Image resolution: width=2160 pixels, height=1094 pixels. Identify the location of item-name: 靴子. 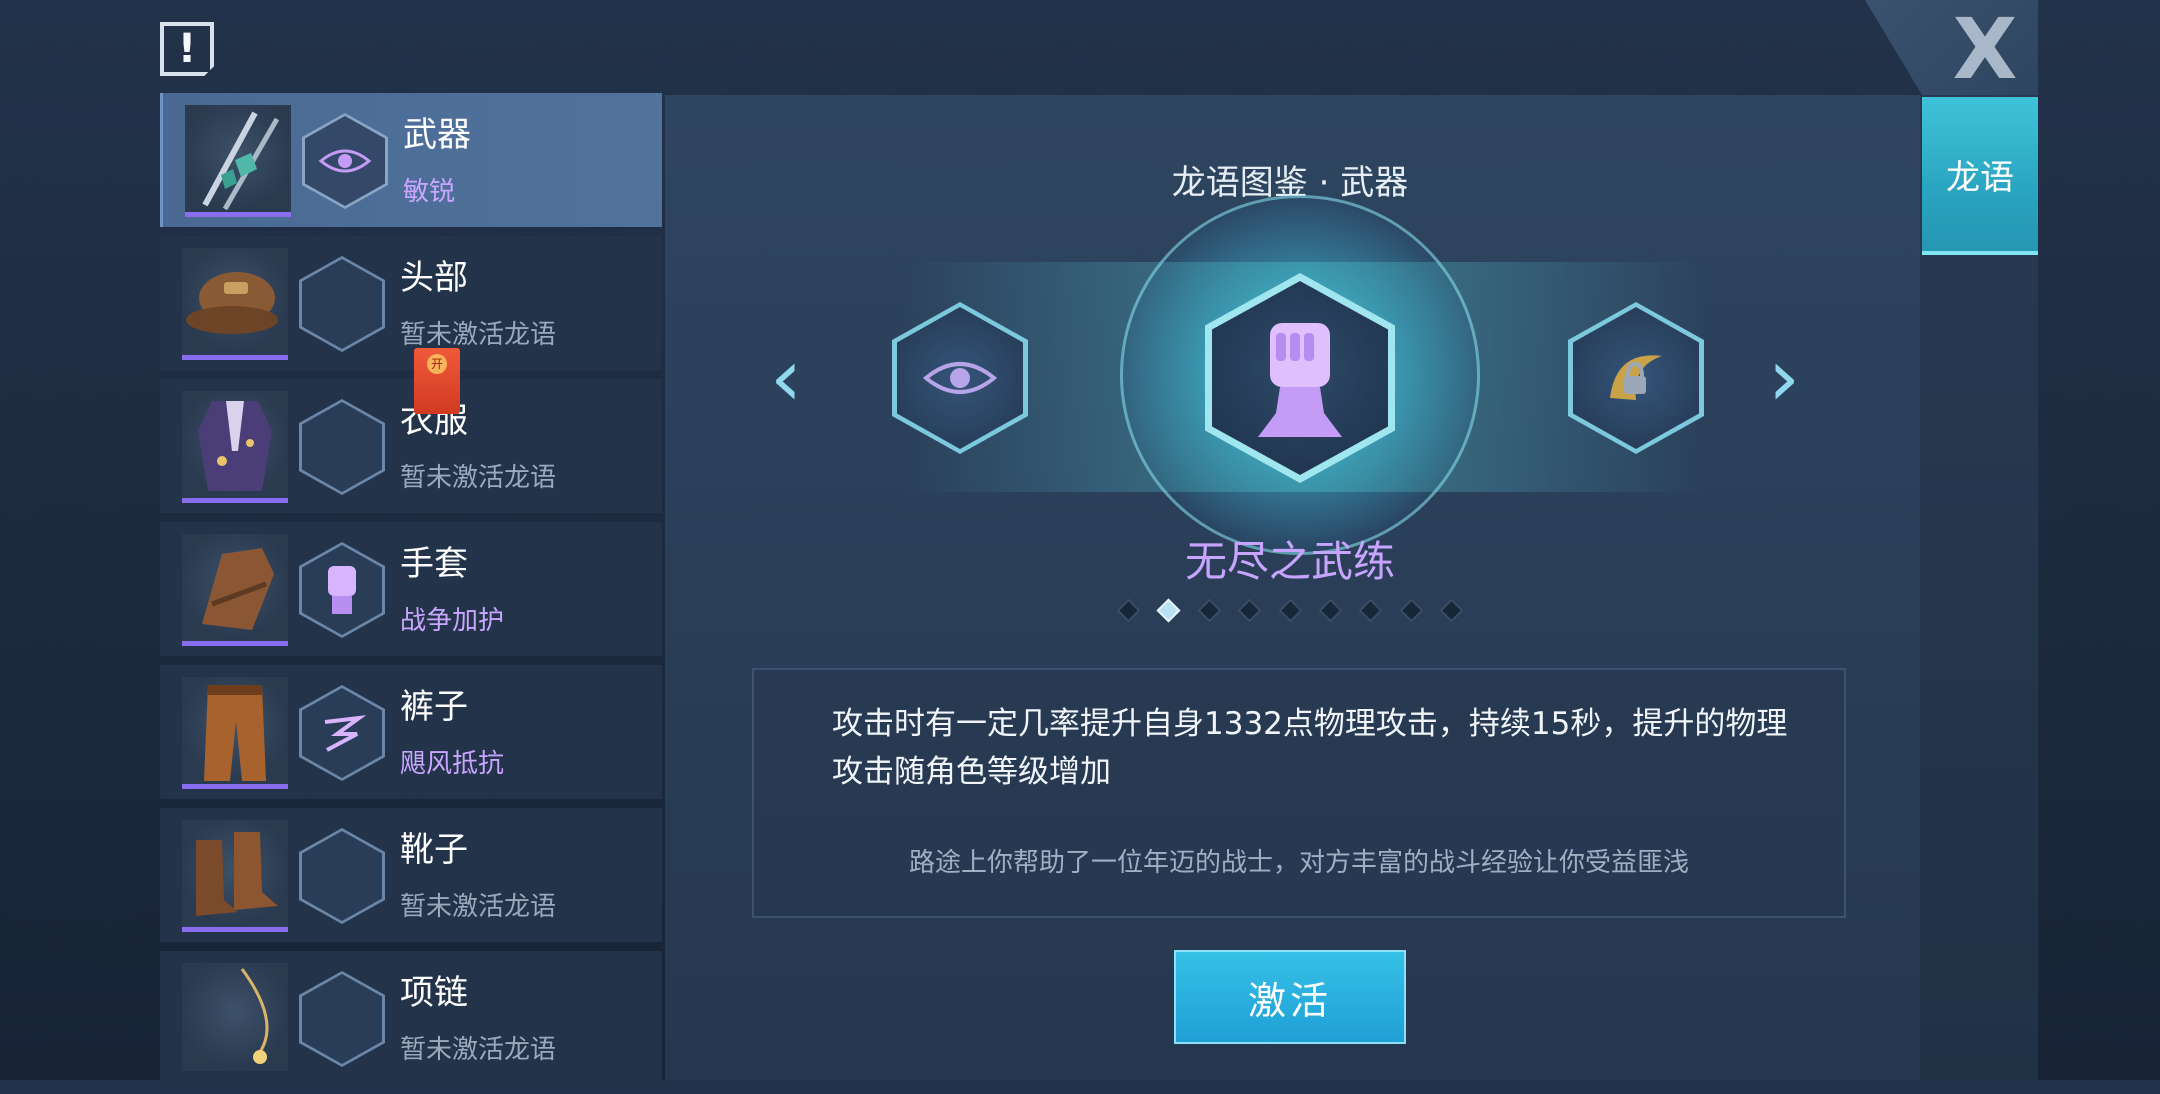
(434, 850).